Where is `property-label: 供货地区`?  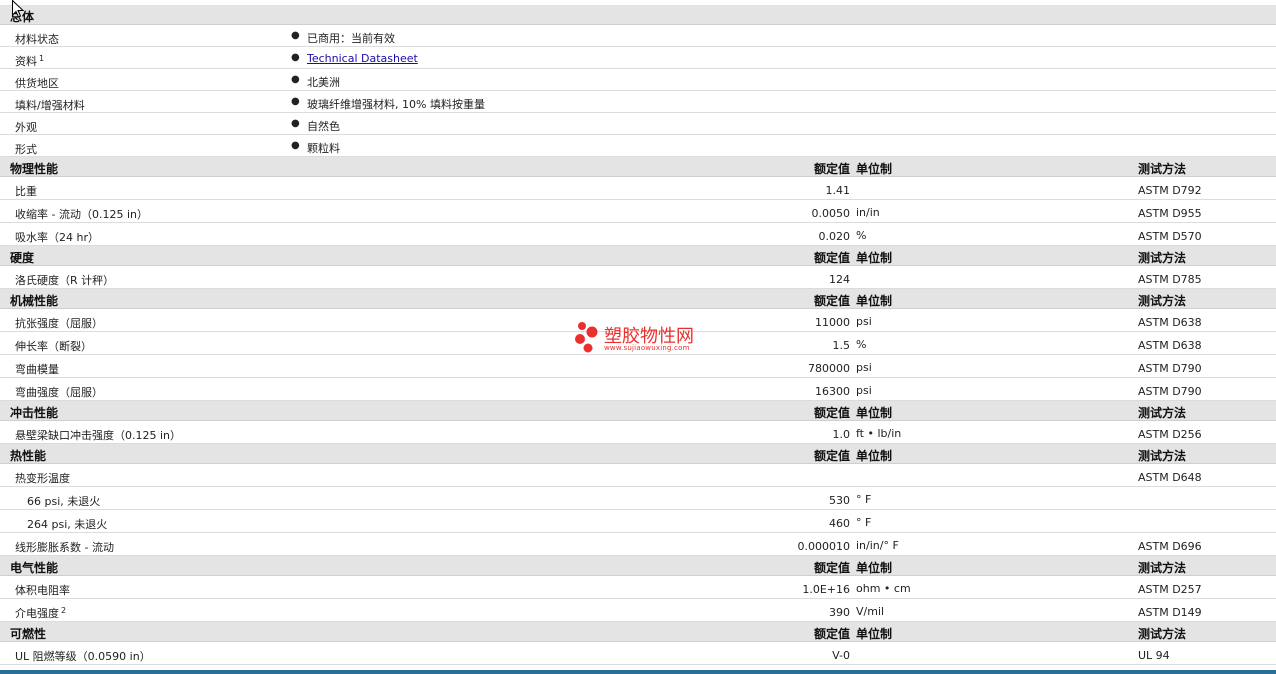 property-label: 供货地区 is located at coordinates (37, 83).